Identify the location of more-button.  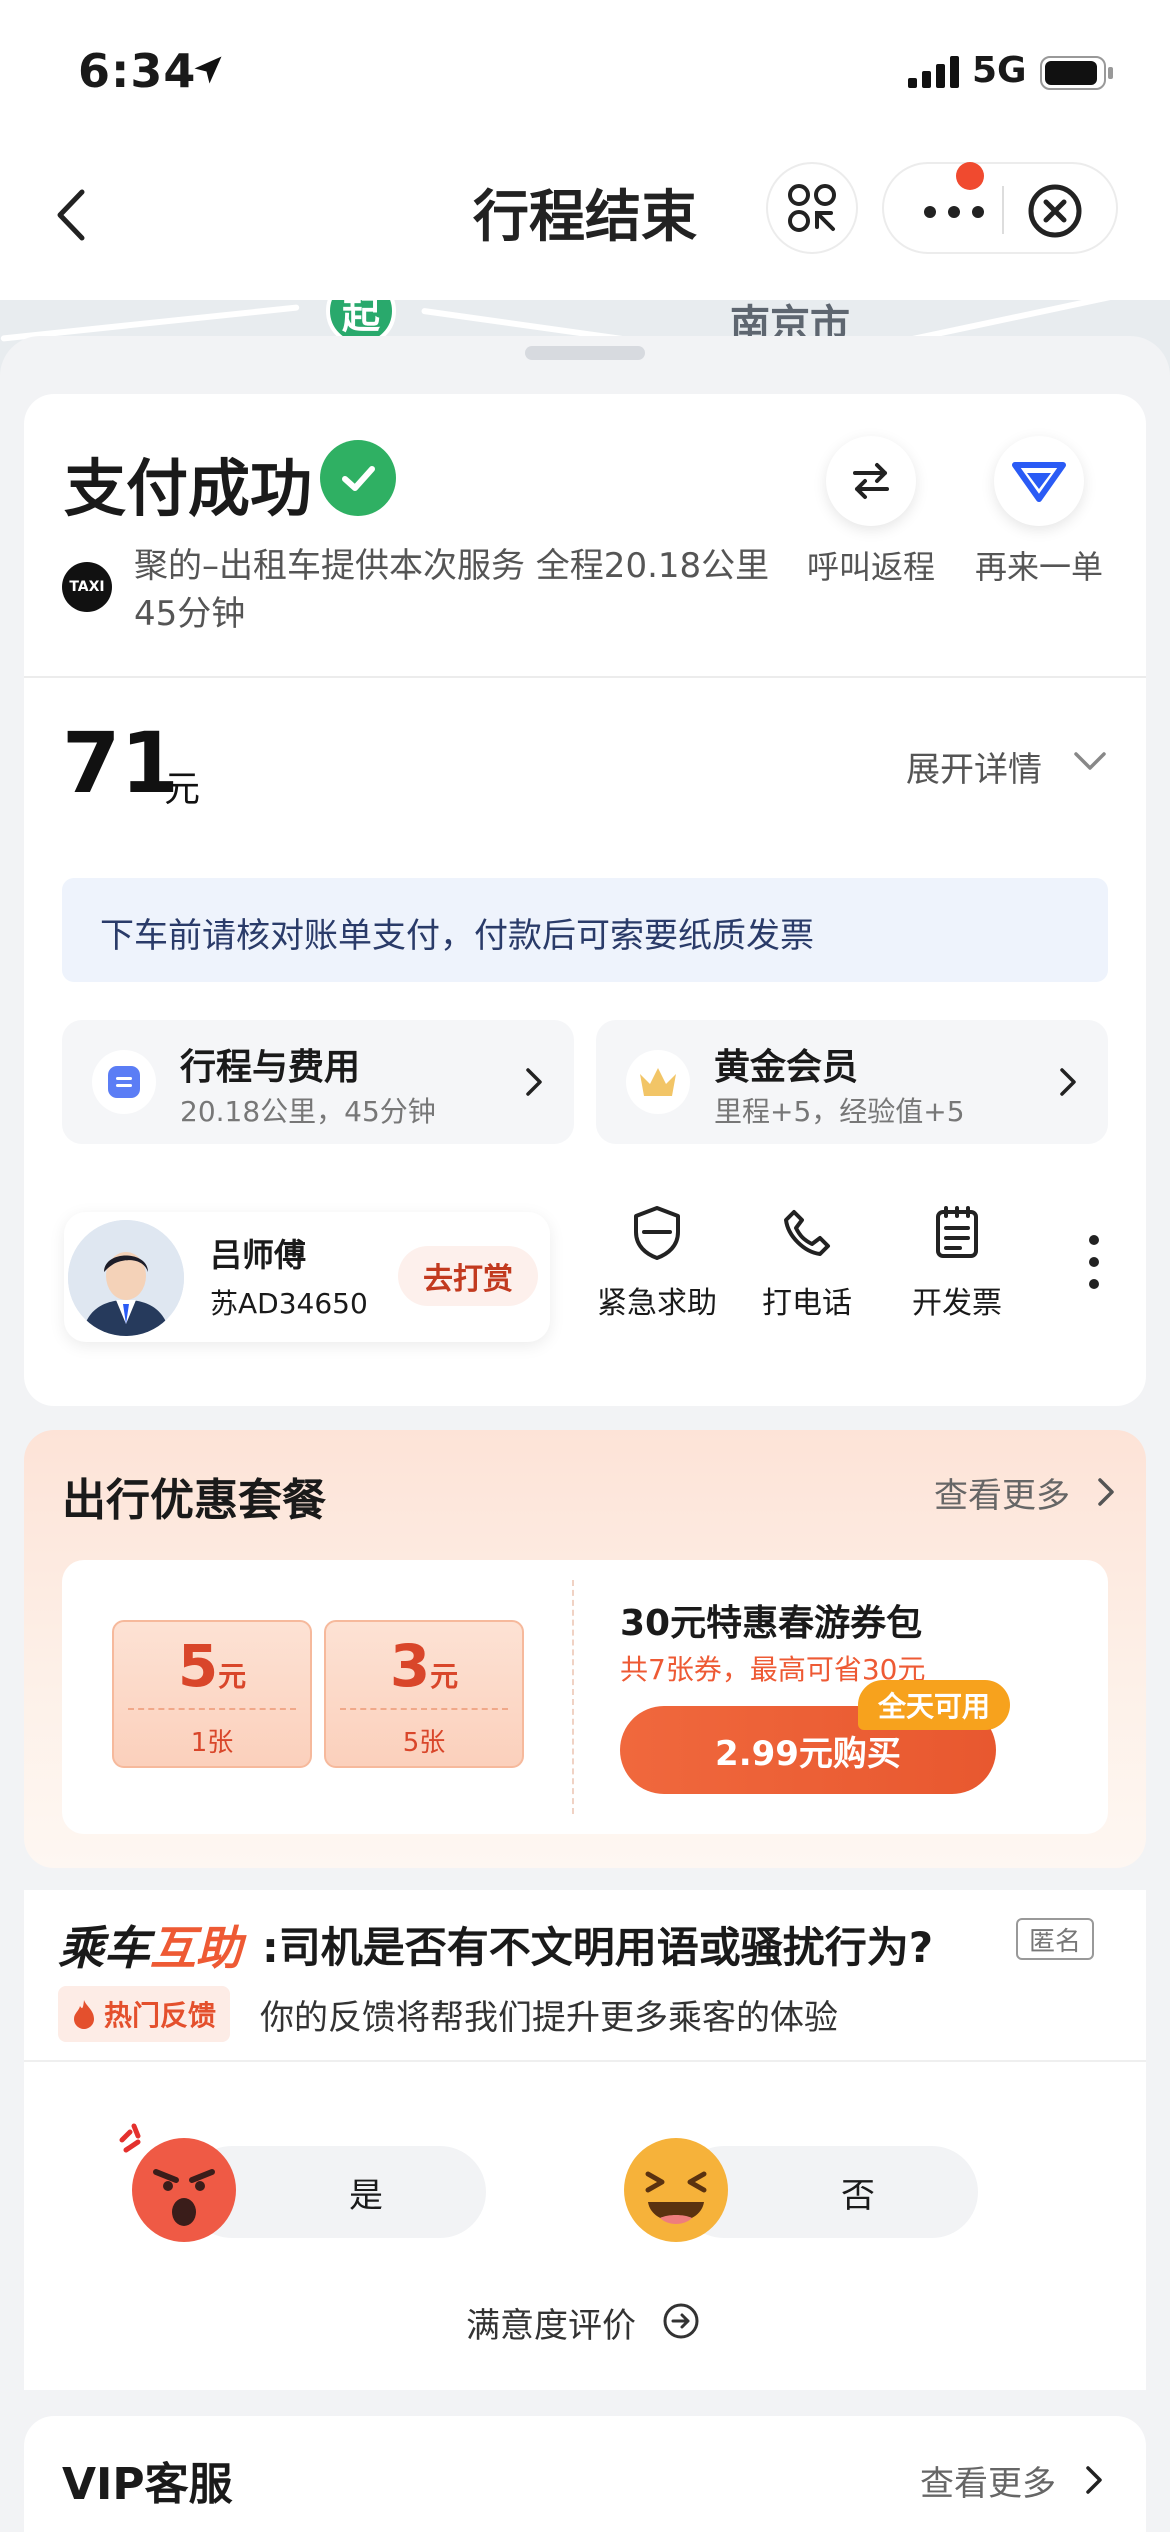
(954, 209).